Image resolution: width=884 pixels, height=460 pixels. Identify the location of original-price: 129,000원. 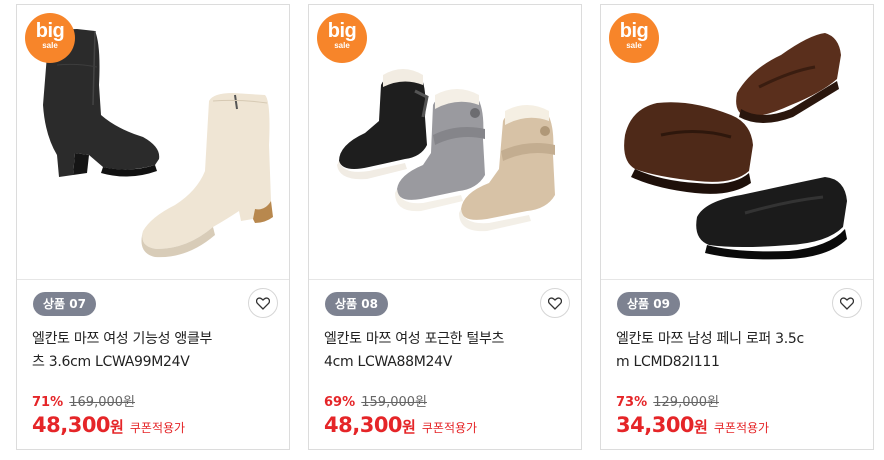
(686, 402).